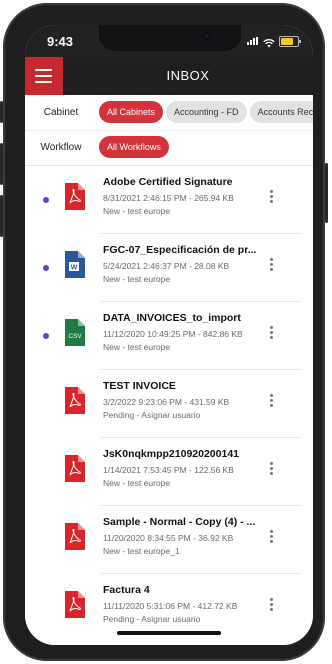 This screenshot has width=332, height=664. What do you see at coordinates (254, 41) in the screenshot?
I see `cellular-signal-icon` at bounding box center [254, 41].